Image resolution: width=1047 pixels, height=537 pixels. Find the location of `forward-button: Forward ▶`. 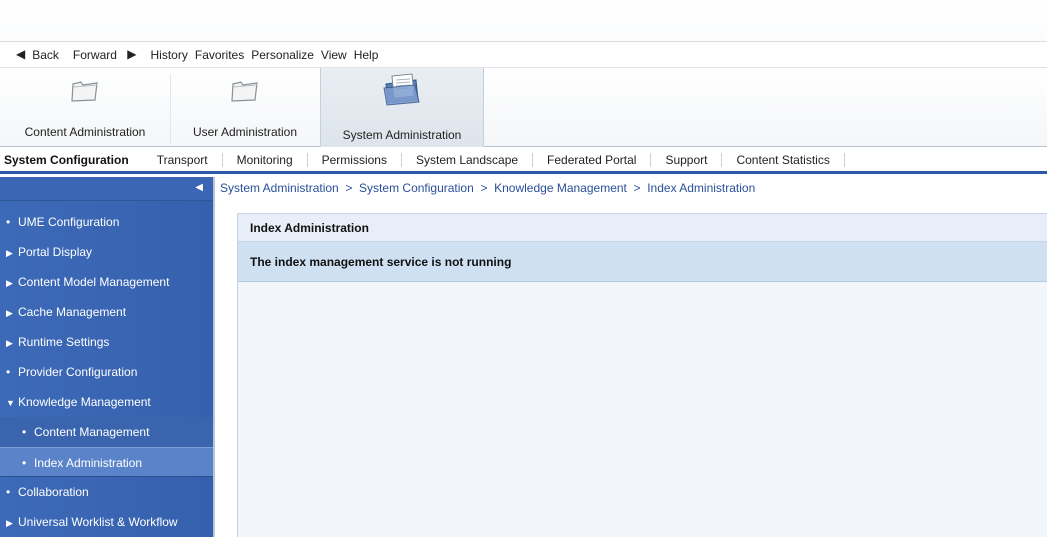

forward-button: Forward ▶ is located at coordinates (108, 54).